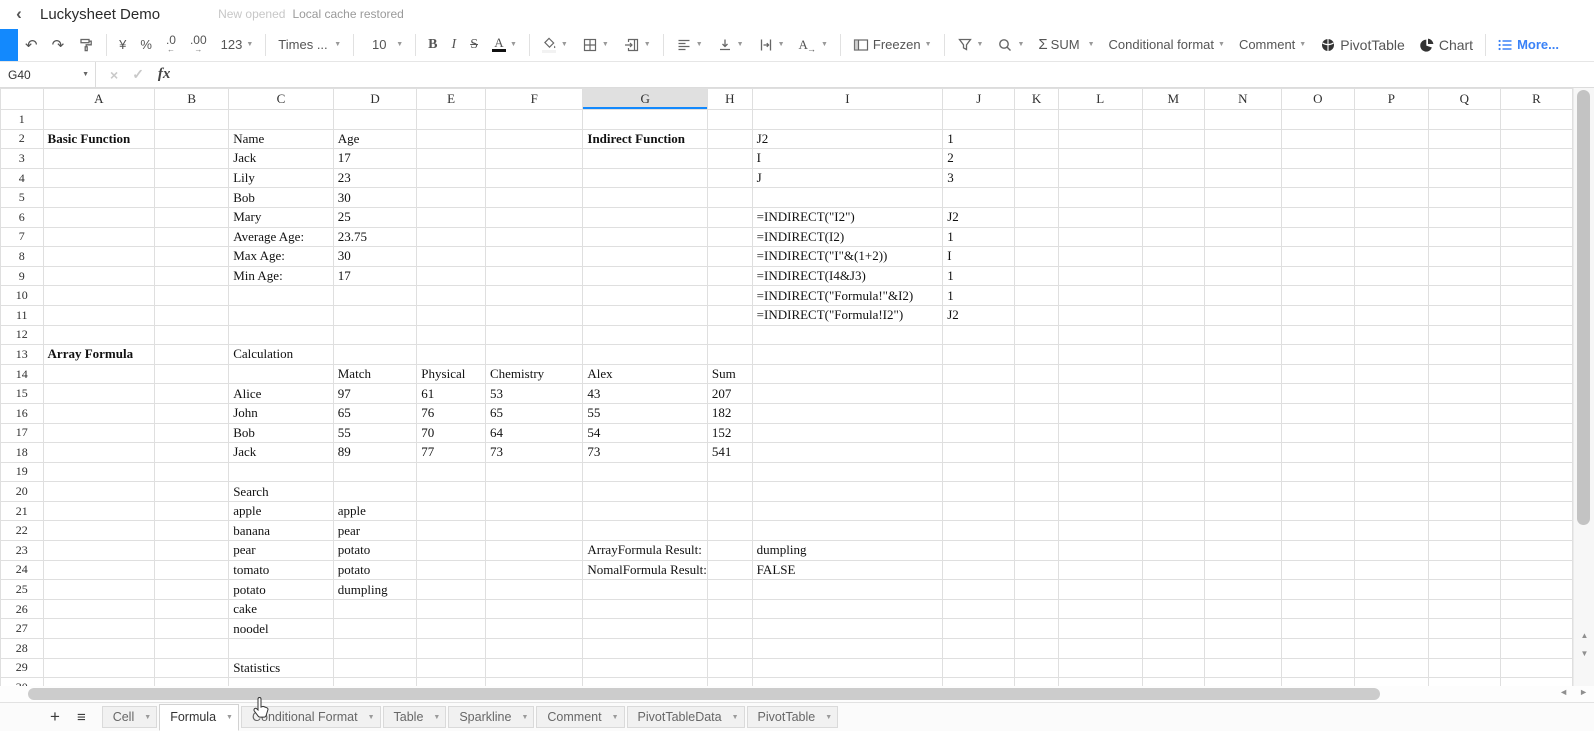  Describe the element at coordinates (451, 668) in the screenshot. I see `cell-E29` at that location.